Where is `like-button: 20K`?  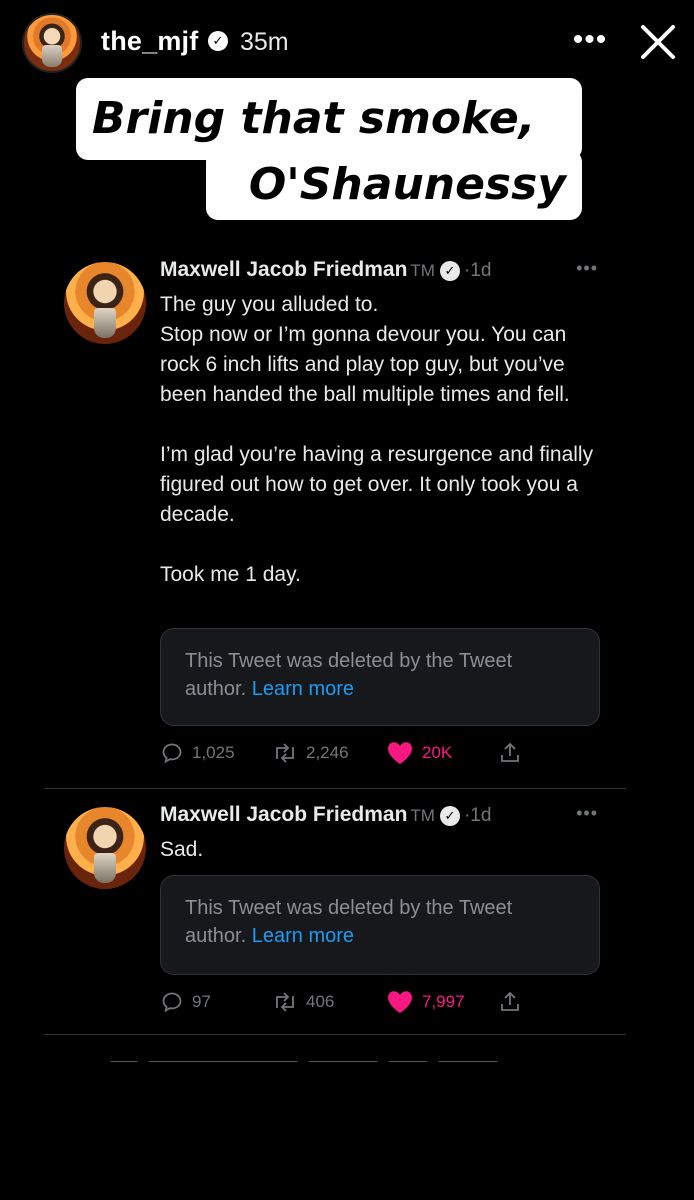
like-button: 20K is located at coordinates (419, 753).